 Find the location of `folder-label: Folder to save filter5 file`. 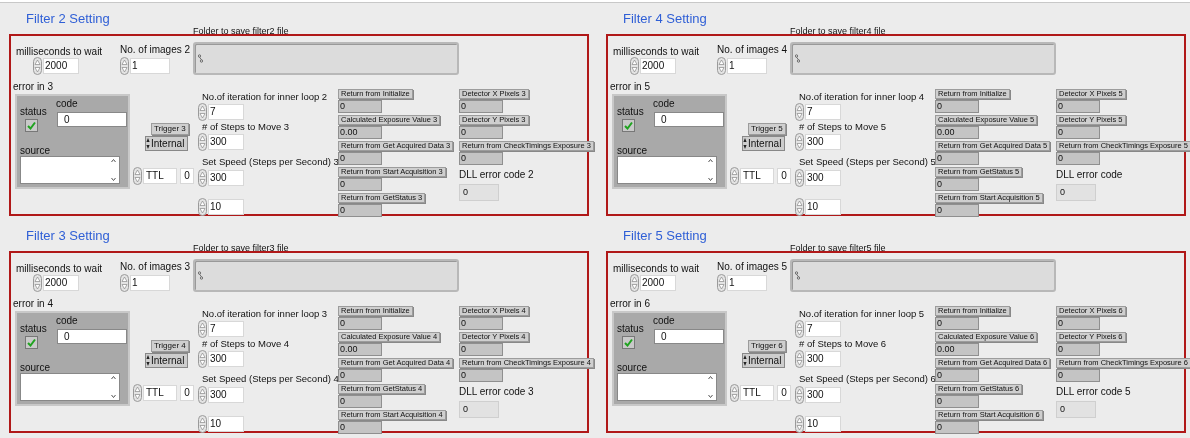

folder-label: Folder to save filter5 file is located at coordinates (838, 248).